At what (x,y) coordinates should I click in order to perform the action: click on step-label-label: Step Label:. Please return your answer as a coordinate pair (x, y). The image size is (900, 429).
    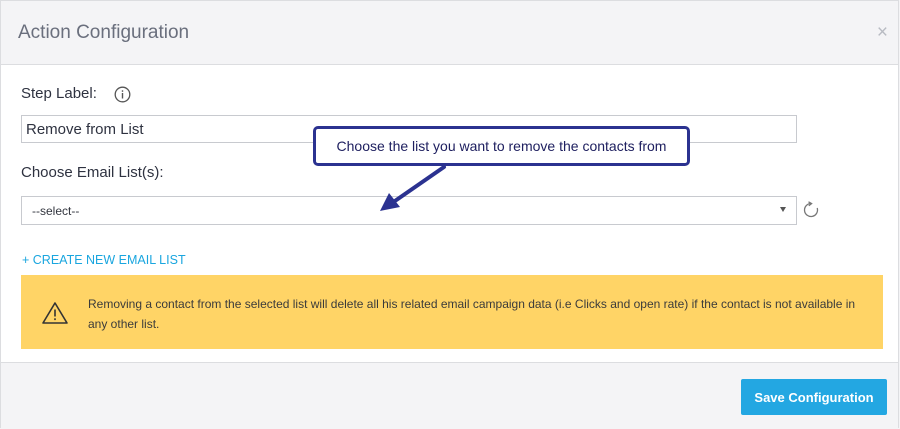
    Looking at the image, I should click on (59, 93).